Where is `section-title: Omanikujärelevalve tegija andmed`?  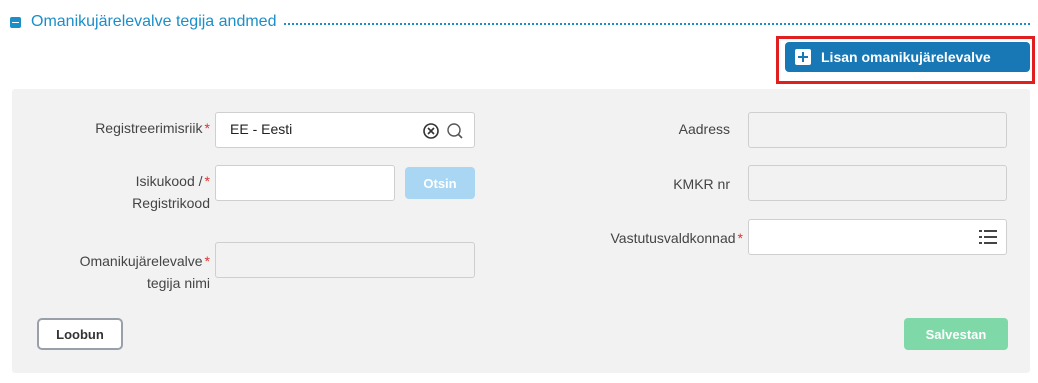
section-title: Omanikujärelevalve tegija andmed is located at coordinates (154, 21).